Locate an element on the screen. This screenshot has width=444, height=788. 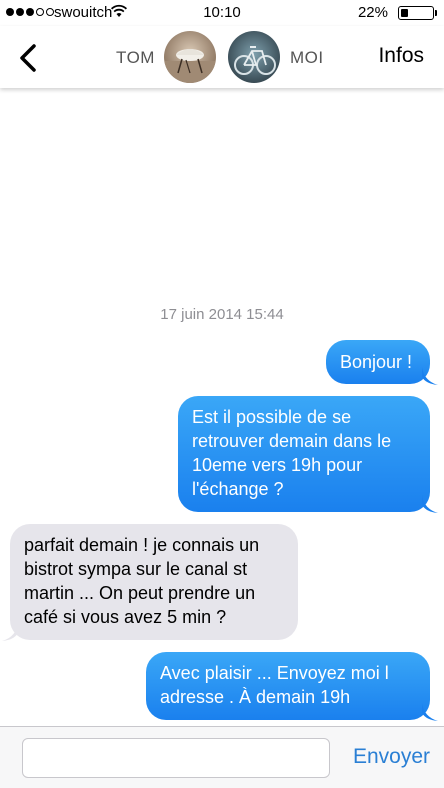
infos-button: Infos is located at coordinates (401, 56).